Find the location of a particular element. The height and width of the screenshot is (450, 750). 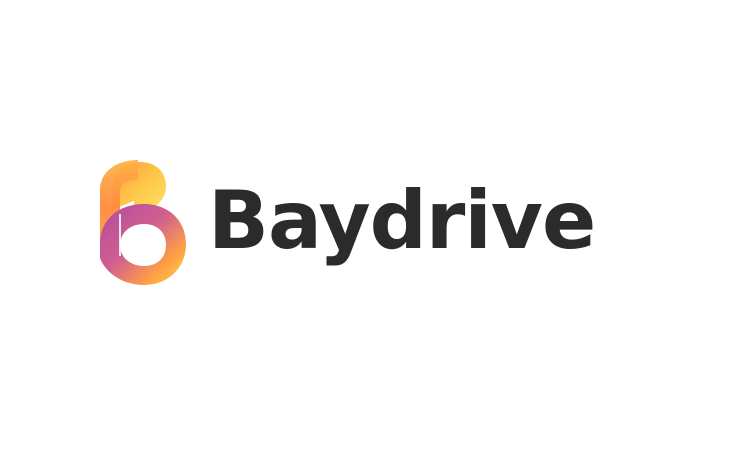

brand-wordmark: Baydrive is located at coordinates (402, 220).